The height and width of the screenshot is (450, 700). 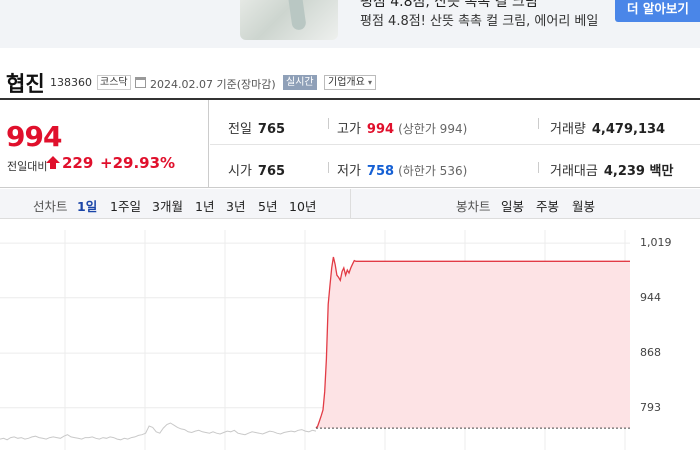 I want to click on tab-3y: 3년, so click(x=235, y=205).